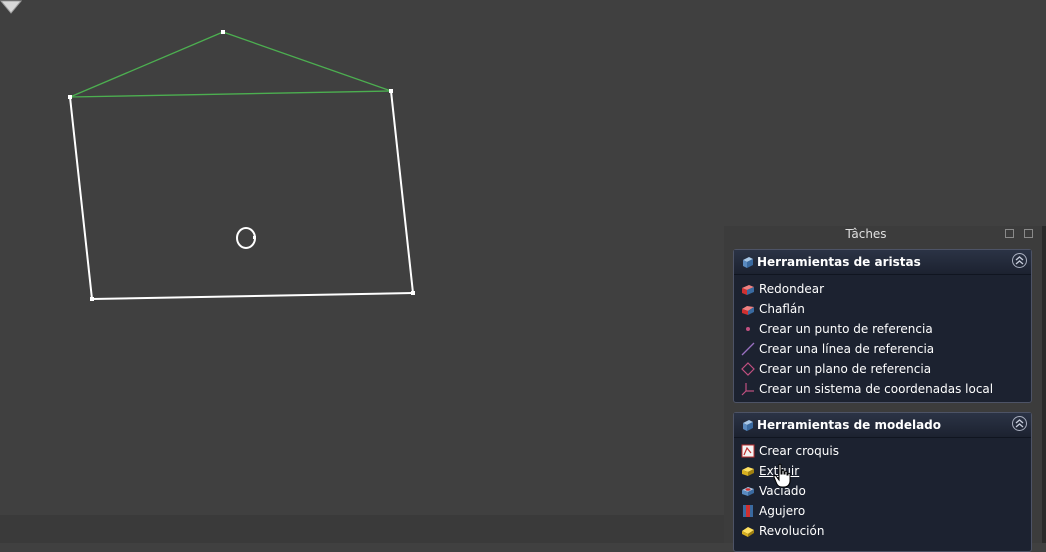 This screenshot has width=1046, height=552. Describe the element at coordinates (782, 475) in the screenshot. I see `hand-pointer-icon` at that location.